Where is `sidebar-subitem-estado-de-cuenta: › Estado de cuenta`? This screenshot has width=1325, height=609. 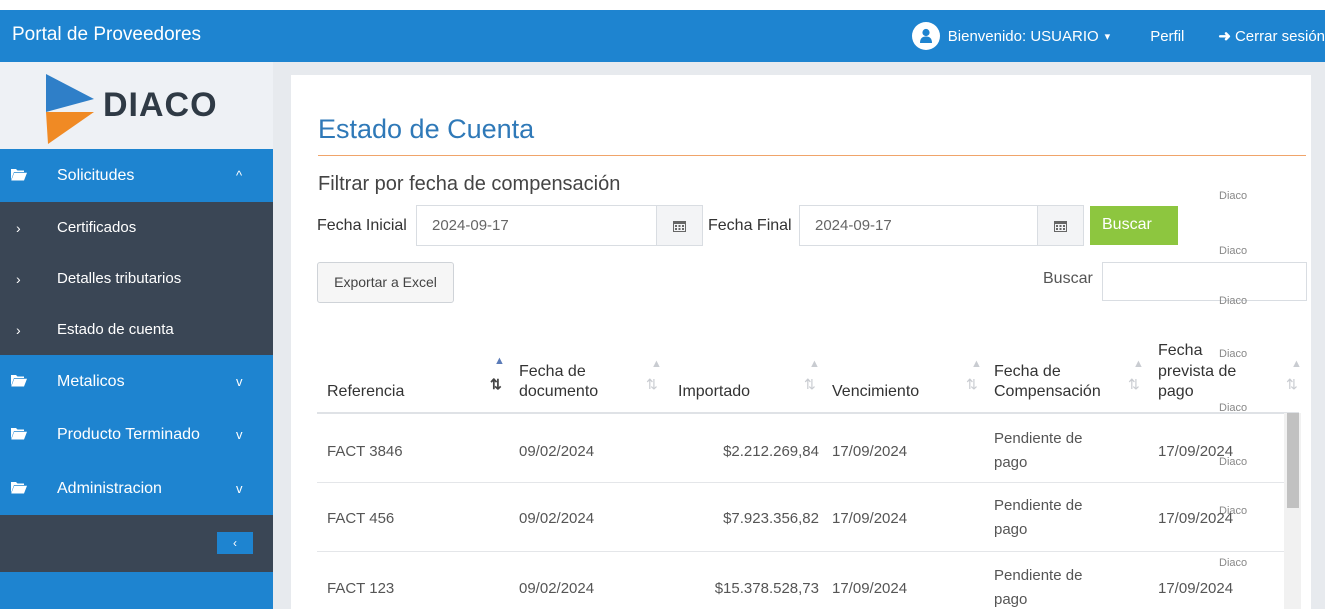 sidebar-subitem-estado-de-cuenta: › Estado de cuenta is located at coordinates (136, 329).